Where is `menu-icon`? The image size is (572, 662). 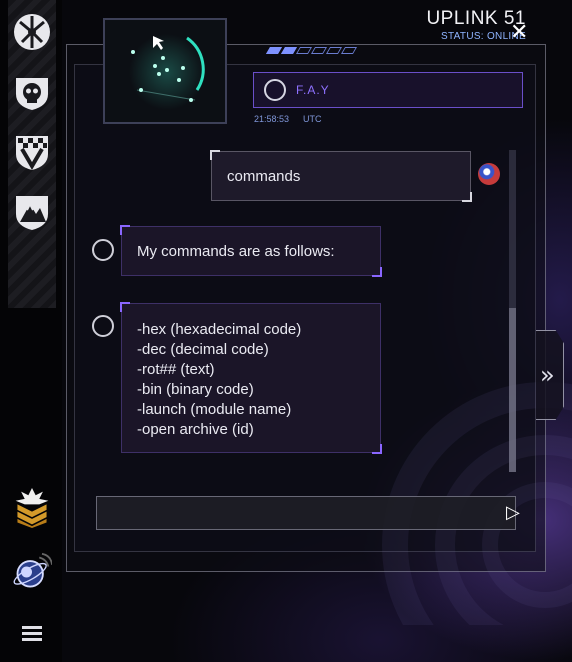 menu-icon is located at coordinates (32, 634).